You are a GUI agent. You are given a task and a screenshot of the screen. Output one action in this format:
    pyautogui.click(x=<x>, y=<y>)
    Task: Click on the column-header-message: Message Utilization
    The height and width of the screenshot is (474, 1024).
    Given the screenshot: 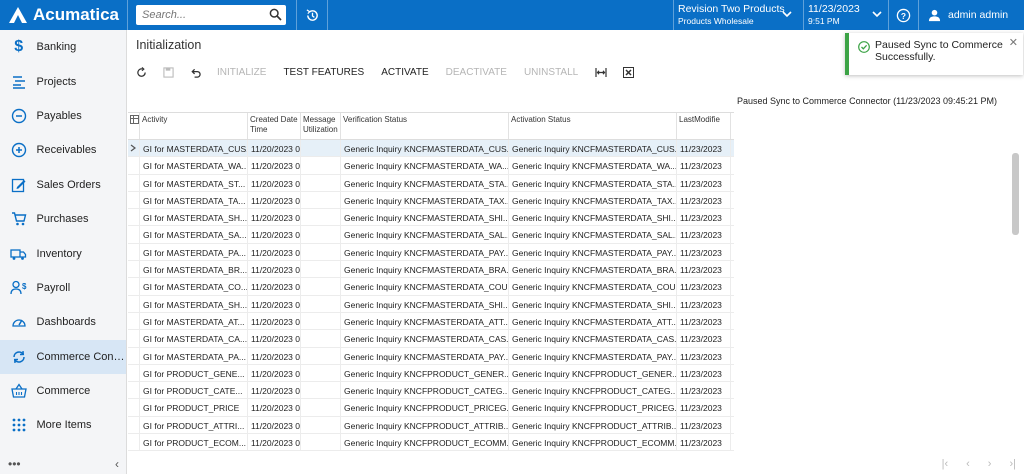 What is the action you would take?
    pyautogui.click(x=321, y=126)
    